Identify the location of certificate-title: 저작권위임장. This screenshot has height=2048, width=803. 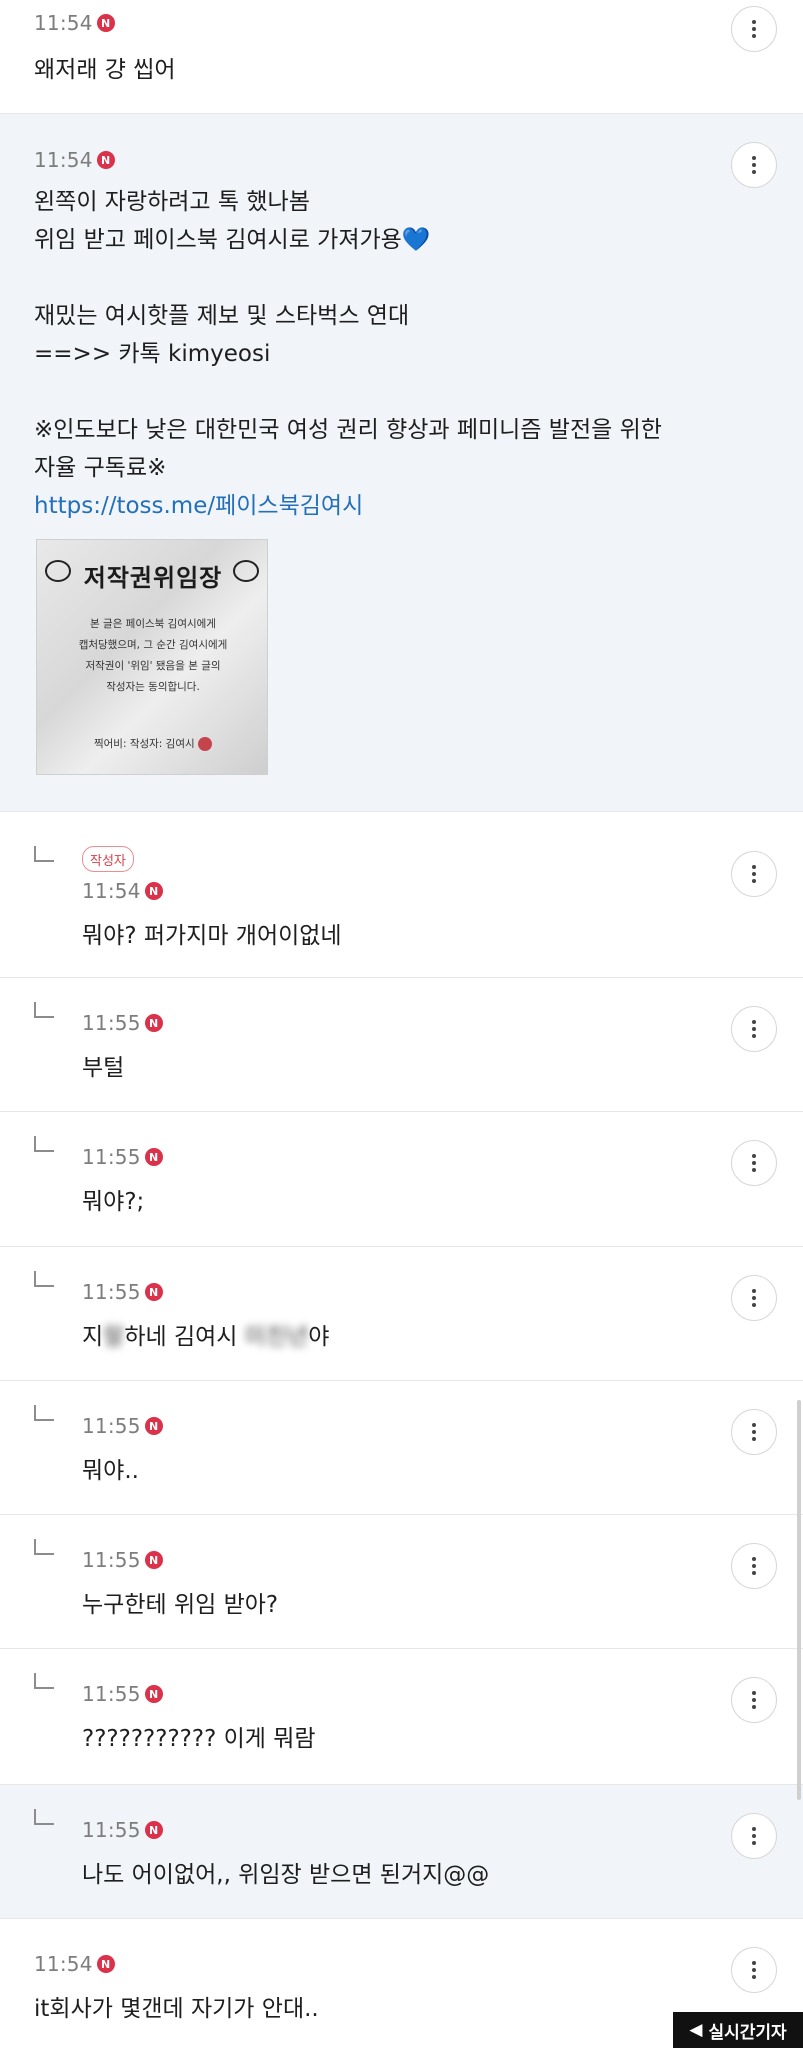
(153, 577).